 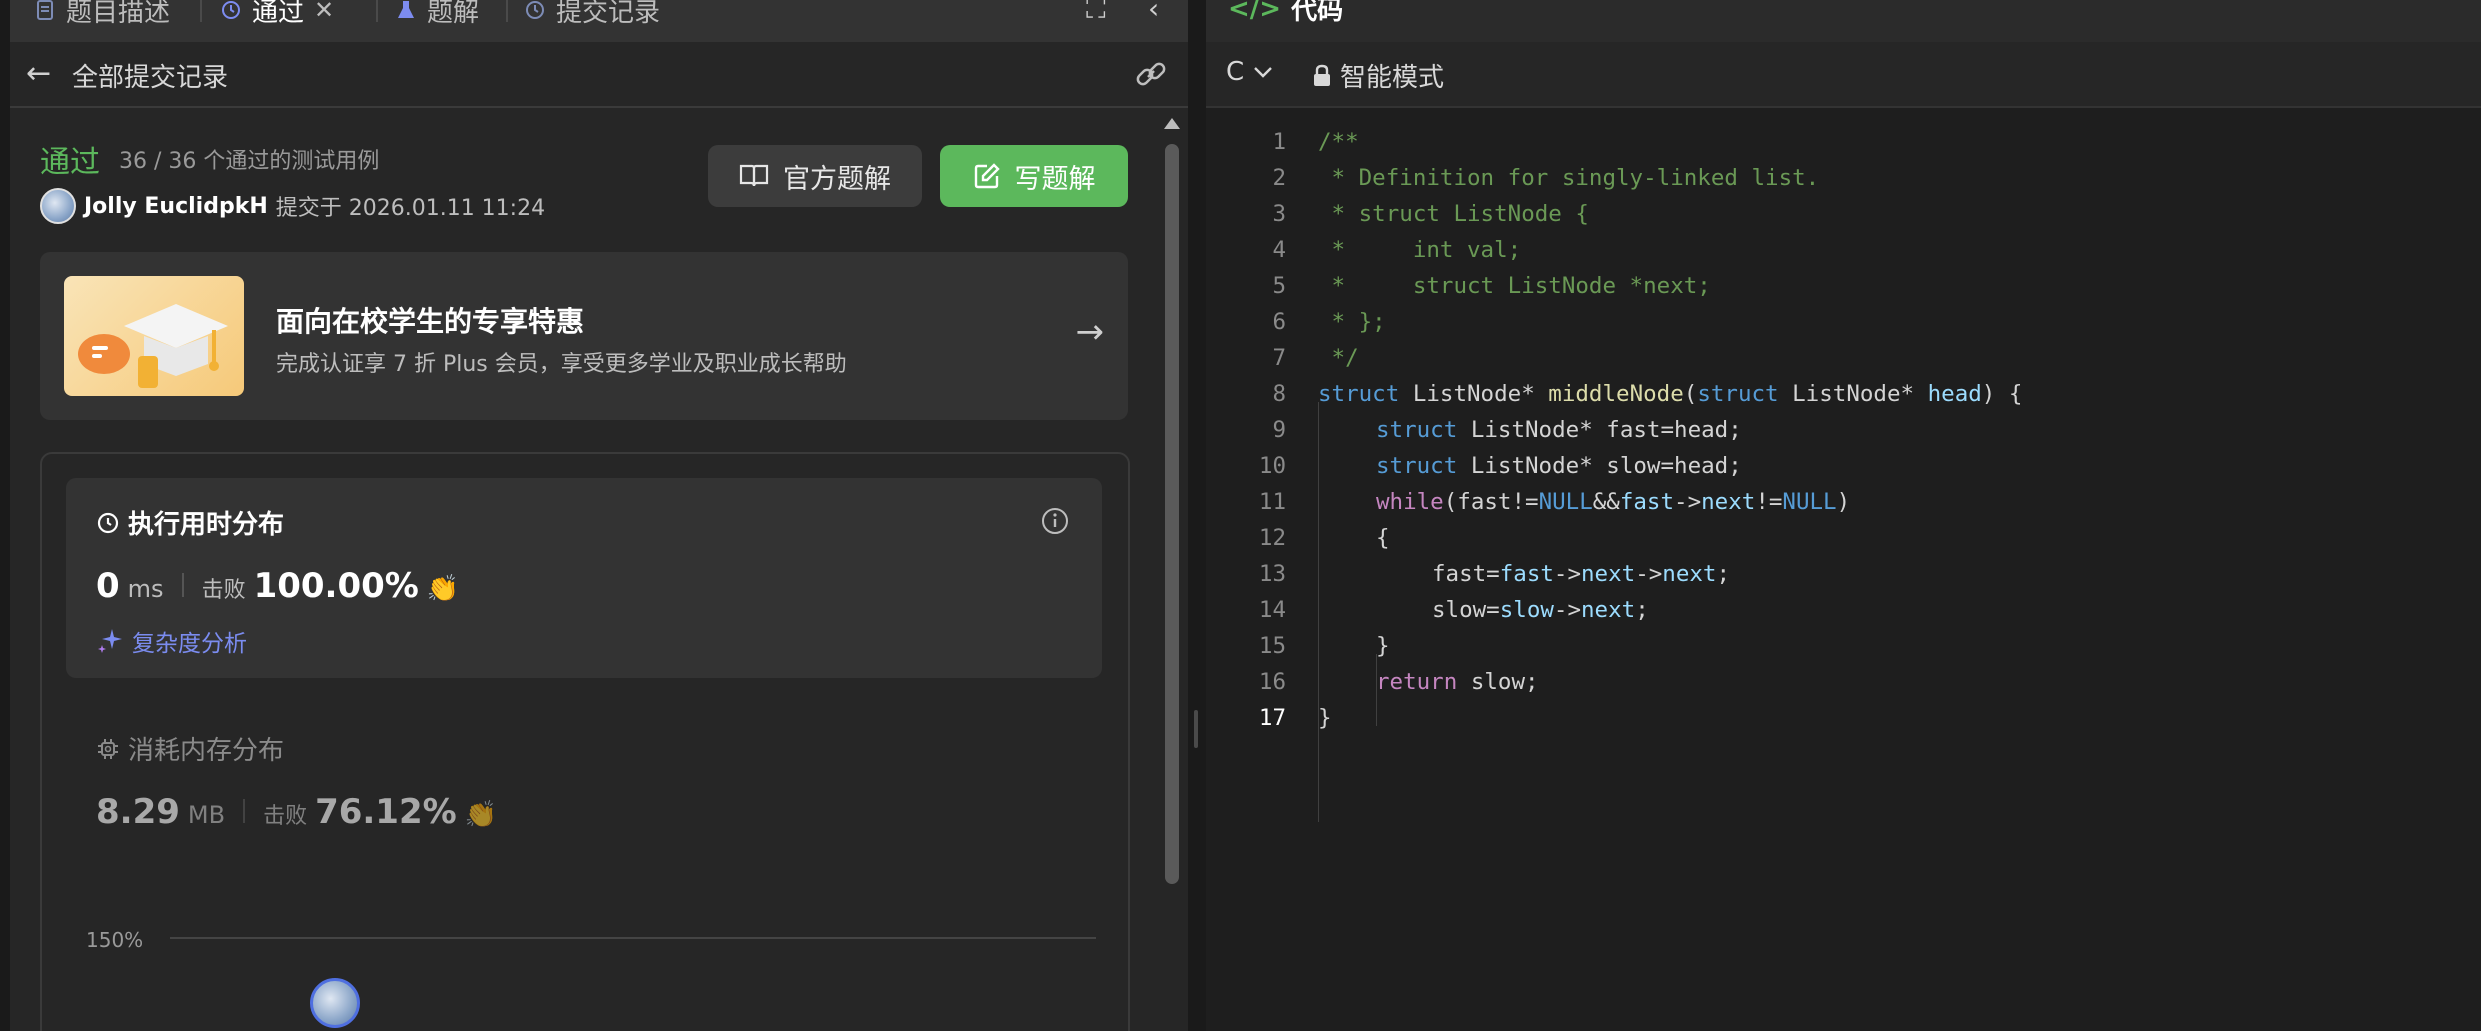 I want to click on left-tab-bar: 题目描述 通过 ✕ 题解 提交记录 ⛶ ‹, so click(x=599, y=21).